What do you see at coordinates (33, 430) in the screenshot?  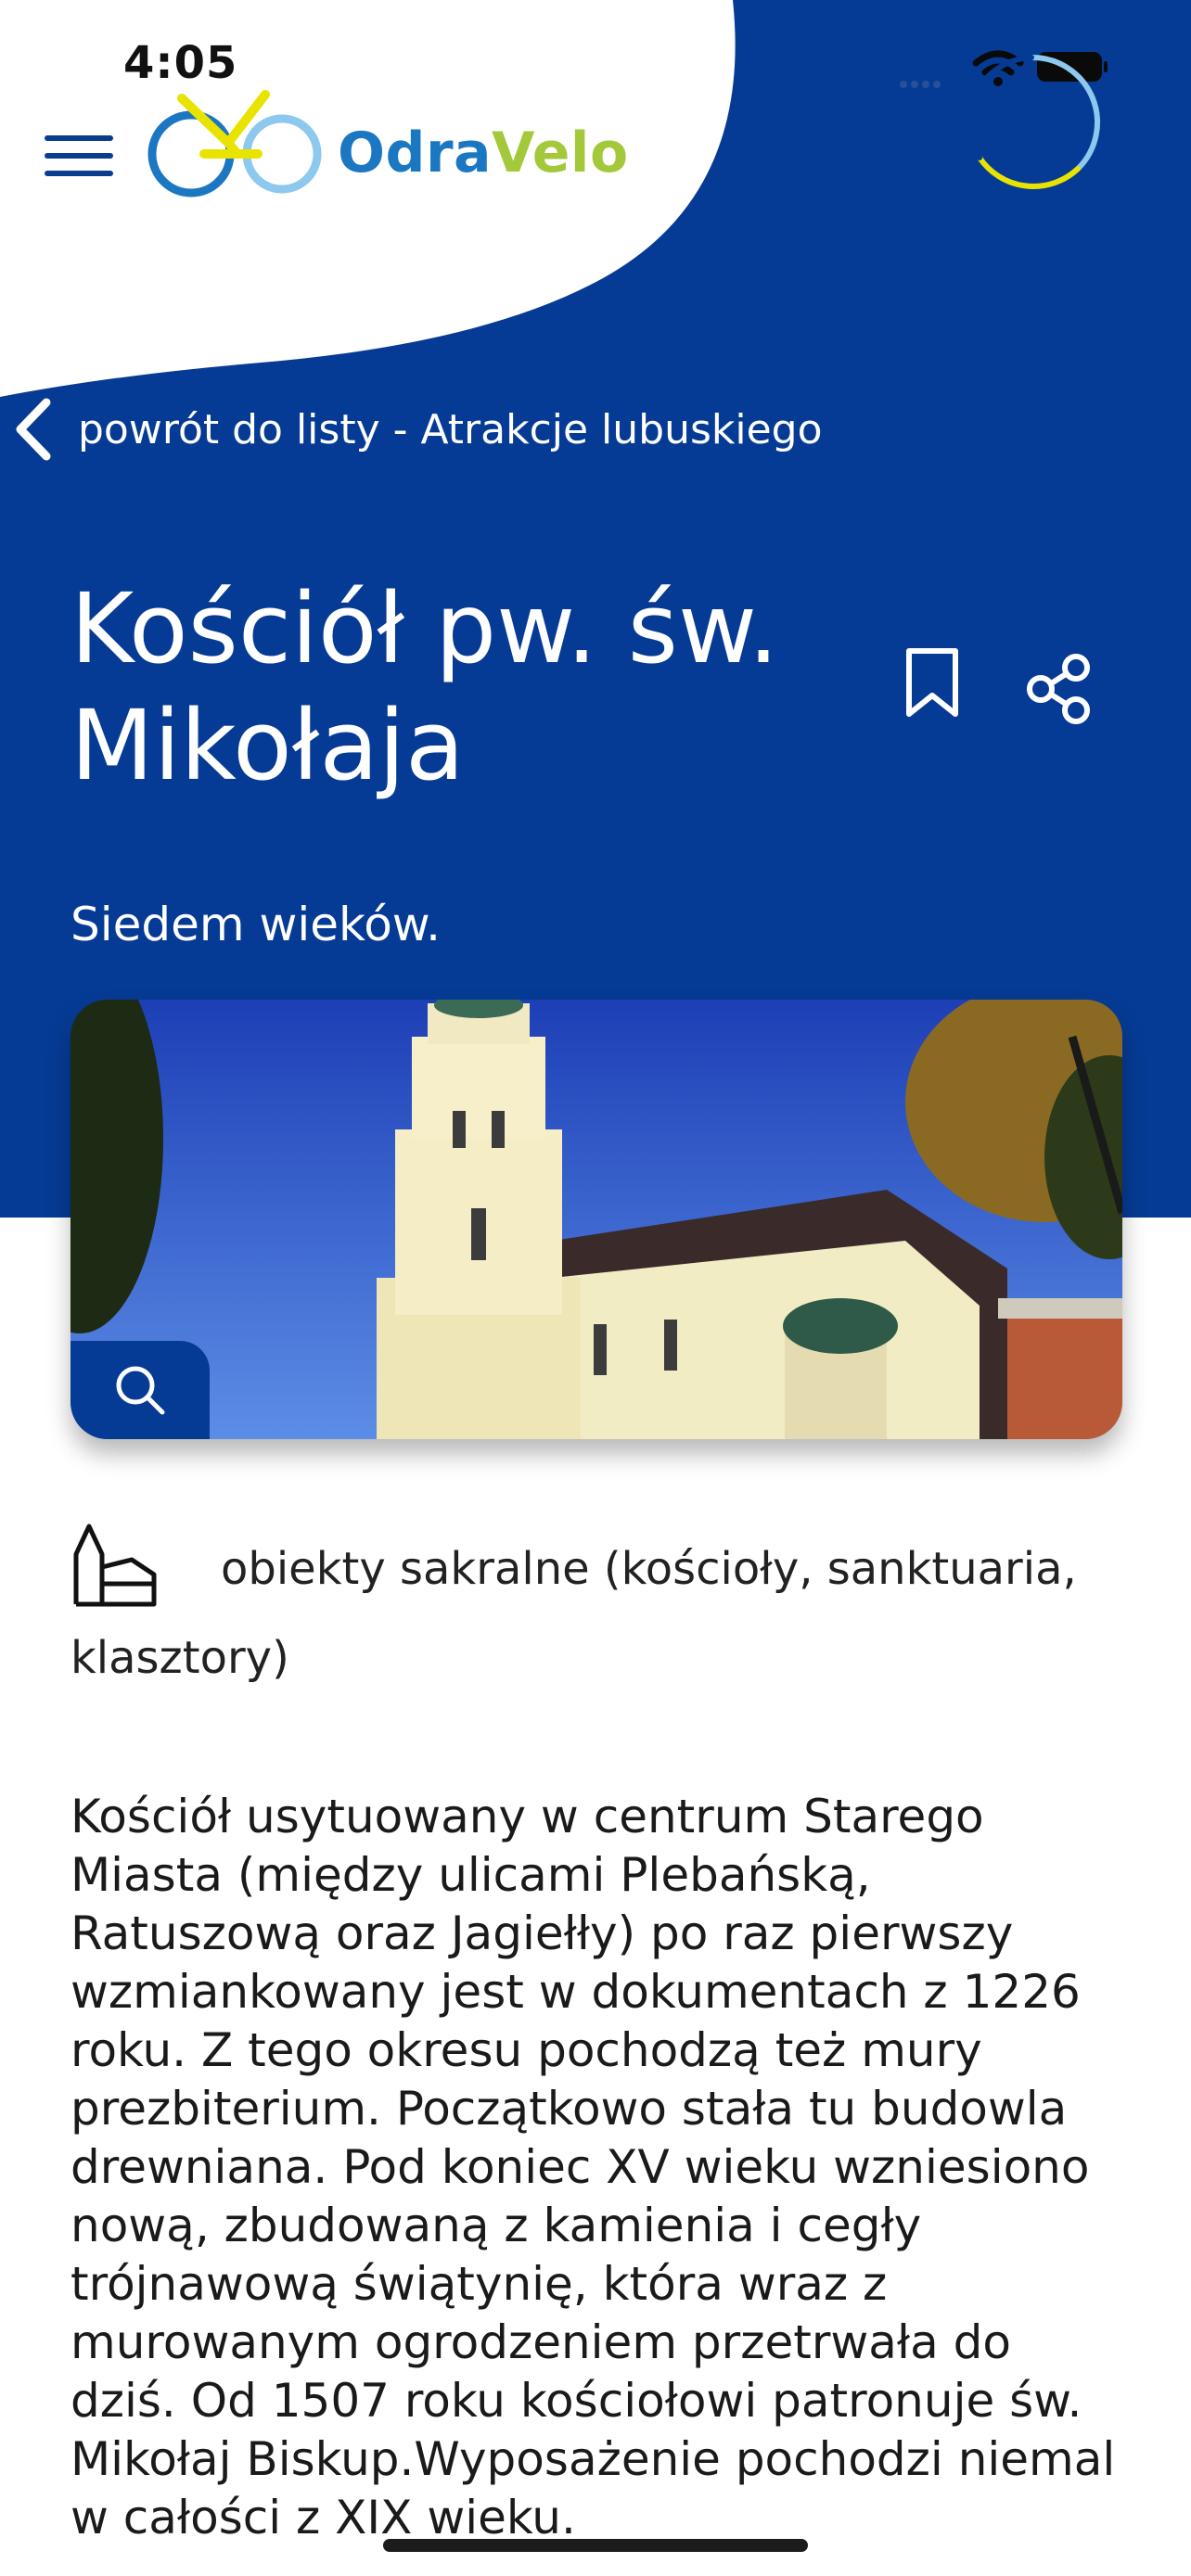 I see `chevron-left-icon` at bounding box center [33, 430].